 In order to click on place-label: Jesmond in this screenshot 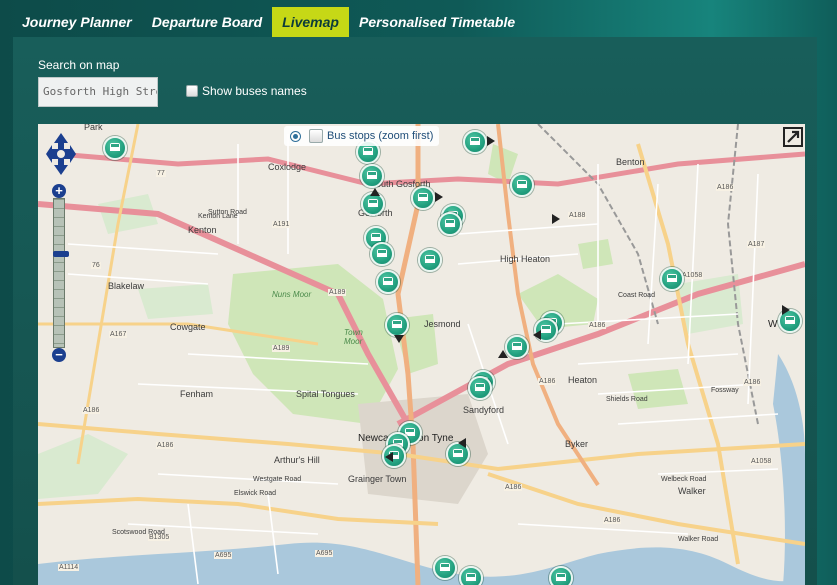, I will do `click(442, 324)`.